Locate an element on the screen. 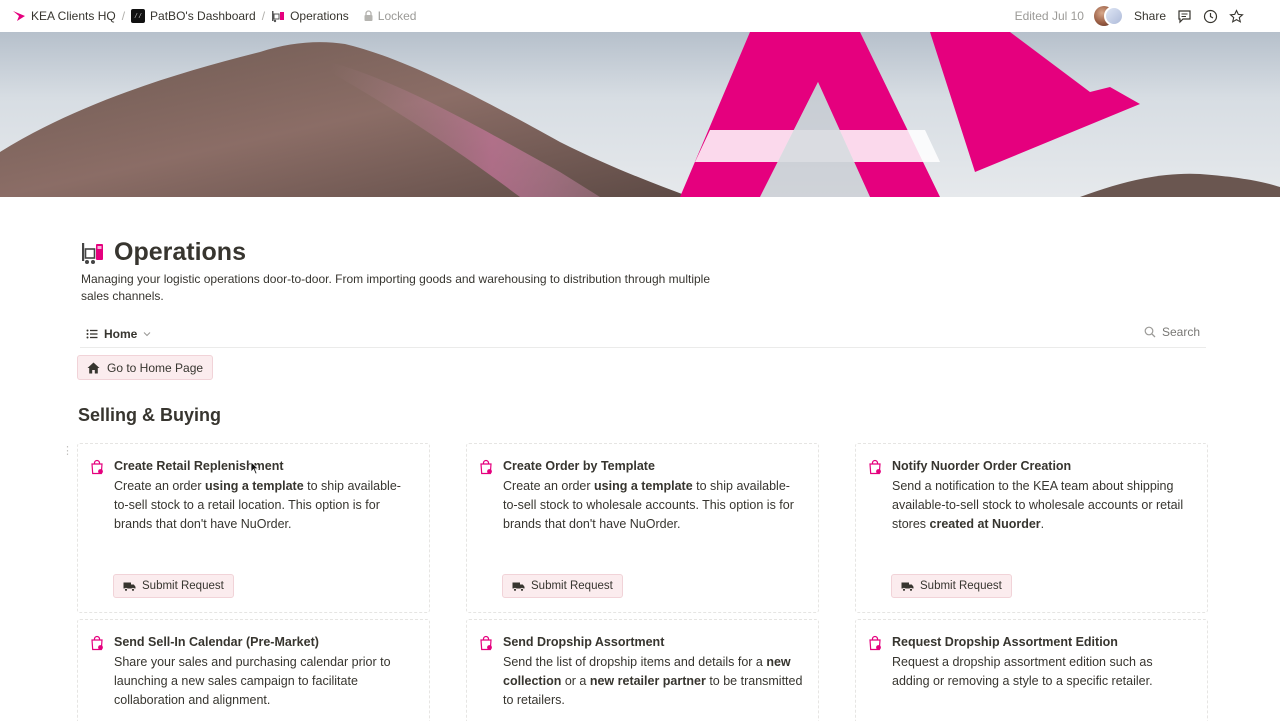 The width and height of the screenshot is (1280, 721). card-description-emphasis: new retailer partner is located at coordinates (647, 681).